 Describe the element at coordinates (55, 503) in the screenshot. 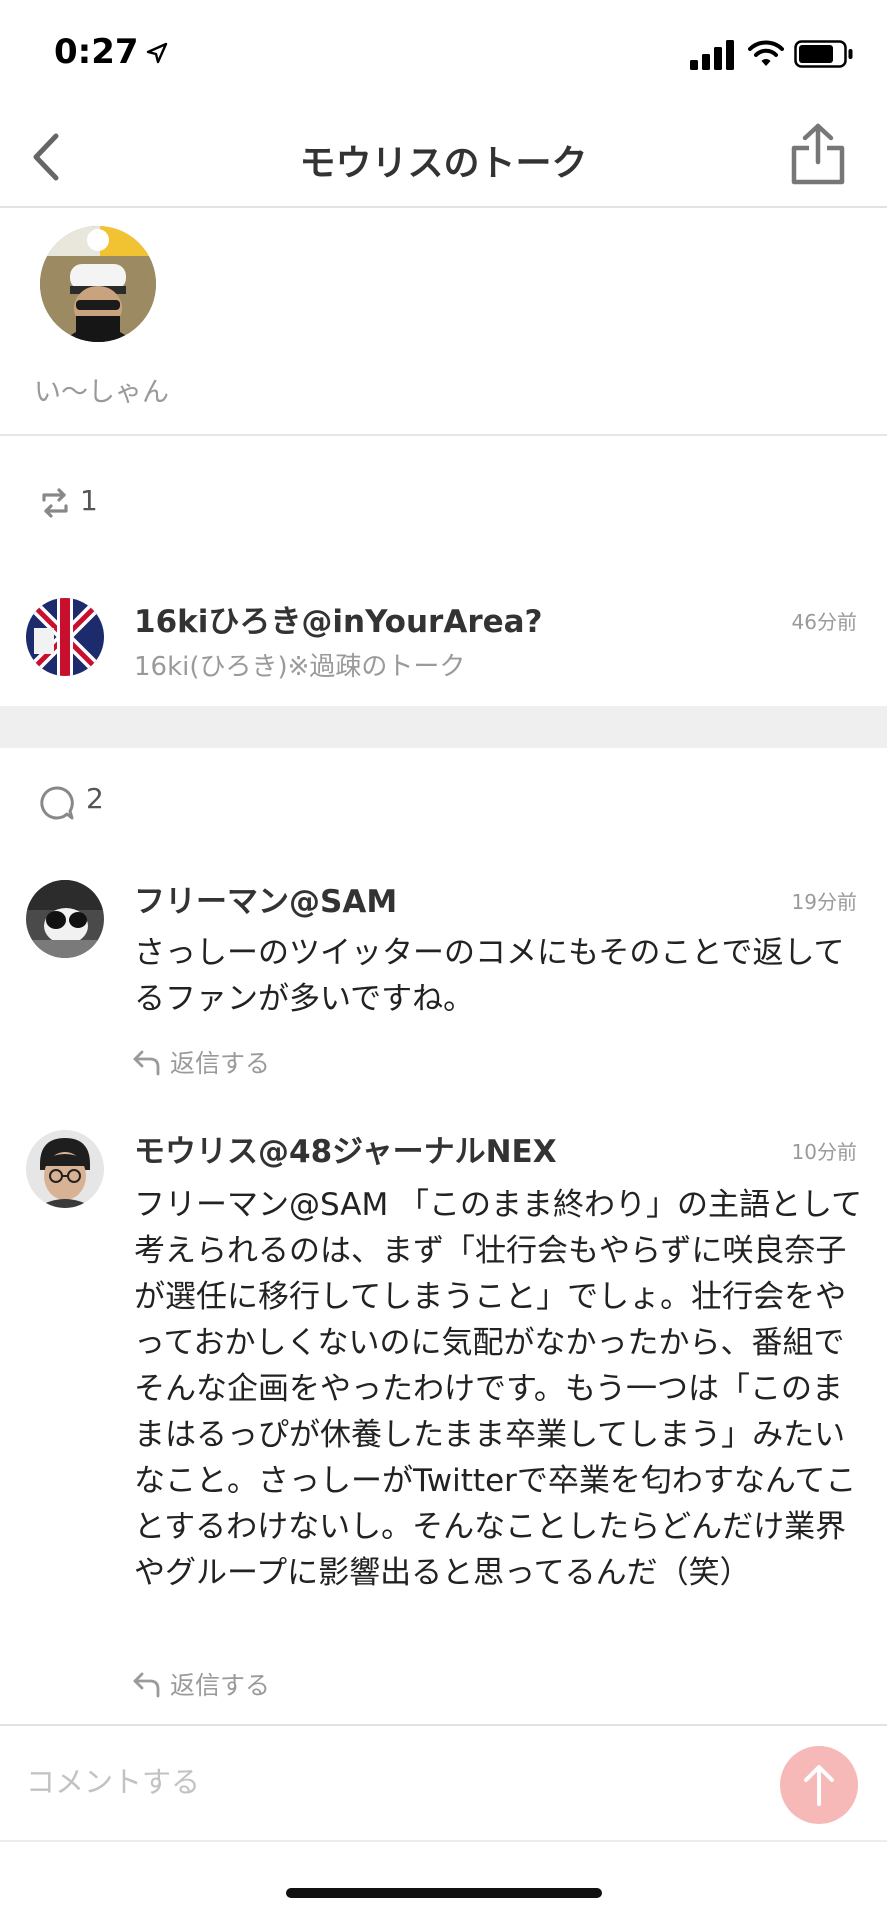

I see `retweet-icon` at that location.